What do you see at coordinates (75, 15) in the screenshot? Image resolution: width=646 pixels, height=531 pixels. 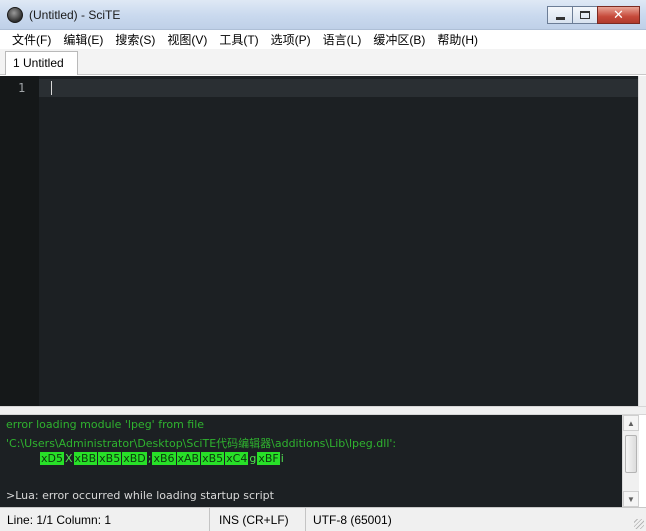 I see `window-title: (Untitled) - SciTE` at bounding box center [75, 15].